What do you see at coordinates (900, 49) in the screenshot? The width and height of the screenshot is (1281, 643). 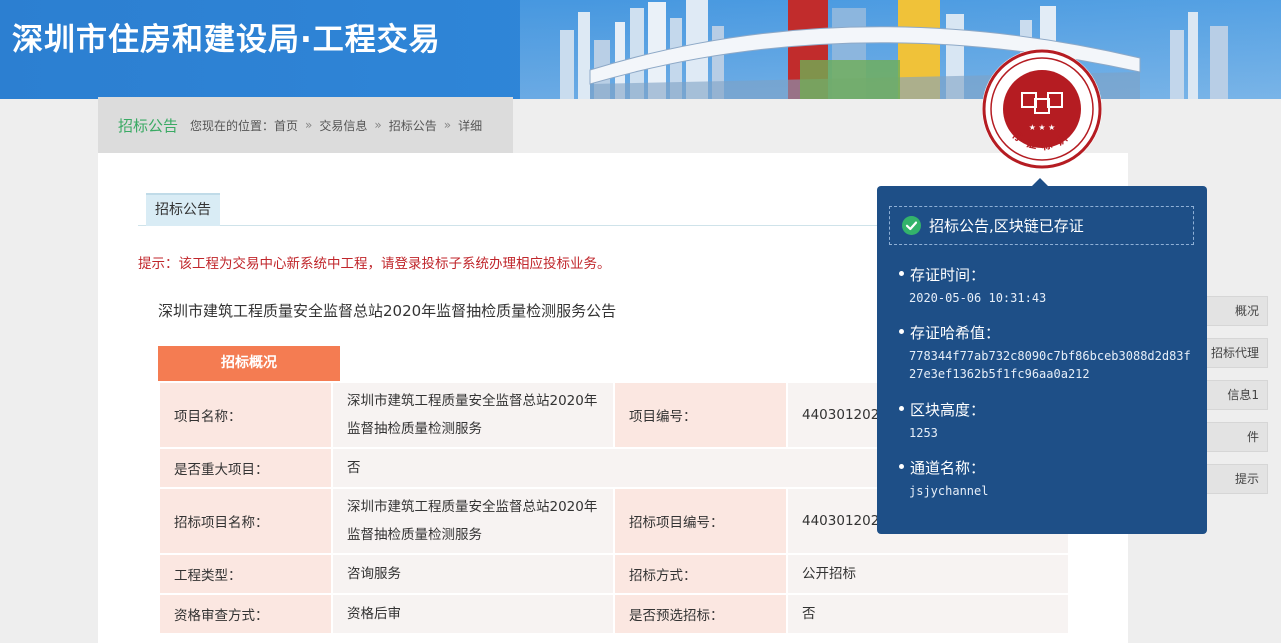 I see `city-skyline-image` at bounding box center [900, 49].